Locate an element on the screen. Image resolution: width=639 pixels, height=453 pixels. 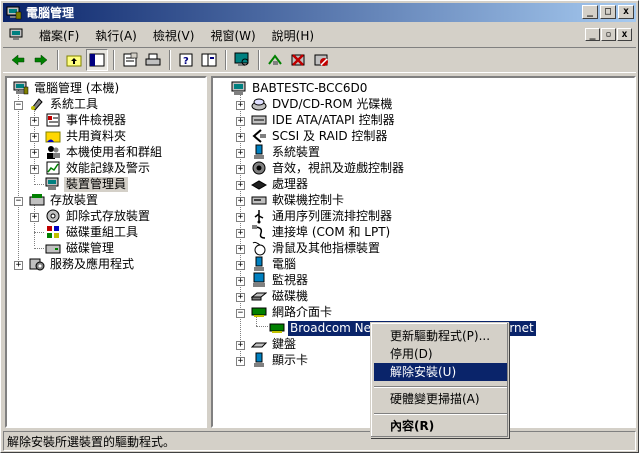
tree-label: 本機使用者和群組 is located at coordinates (114, 151).